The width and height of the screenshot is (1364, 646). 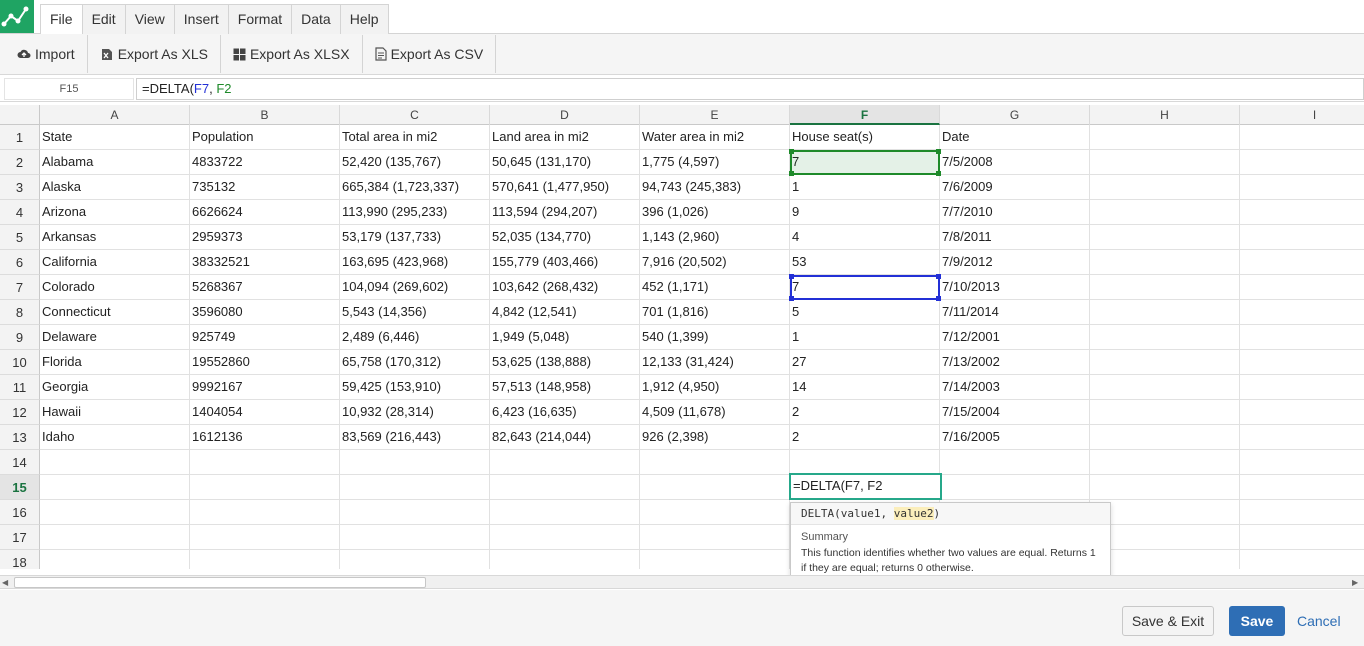 I want to click on row-header-2: 2, so click(x=20, y=162).